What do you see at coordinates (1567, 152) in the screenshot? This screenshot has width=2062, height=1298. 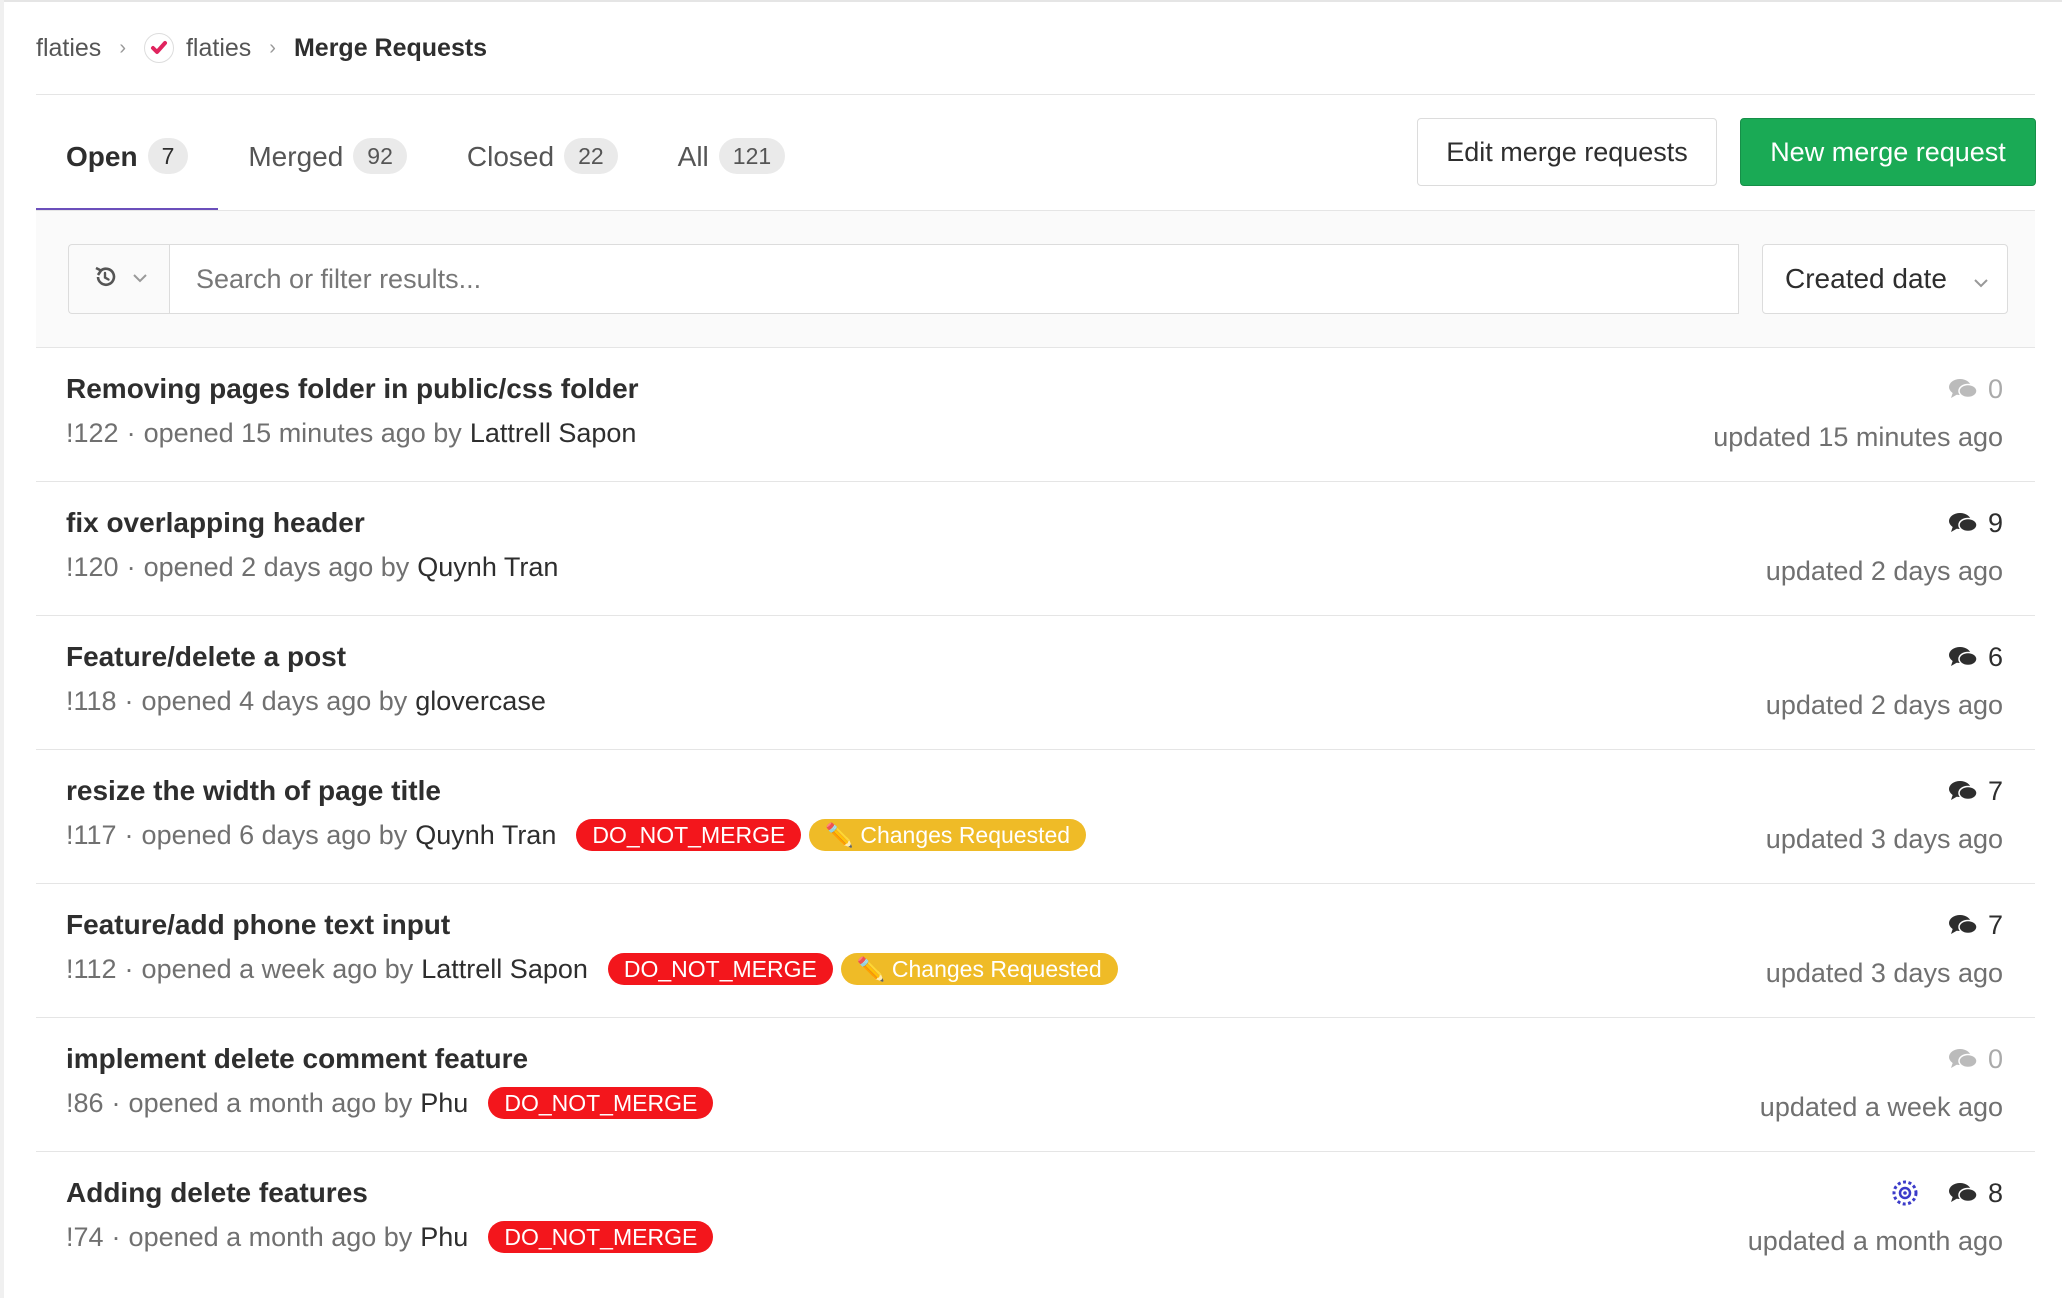 I see `edit-merge-requests-button: Edit merge requests` at bounding box center [1567, 152].